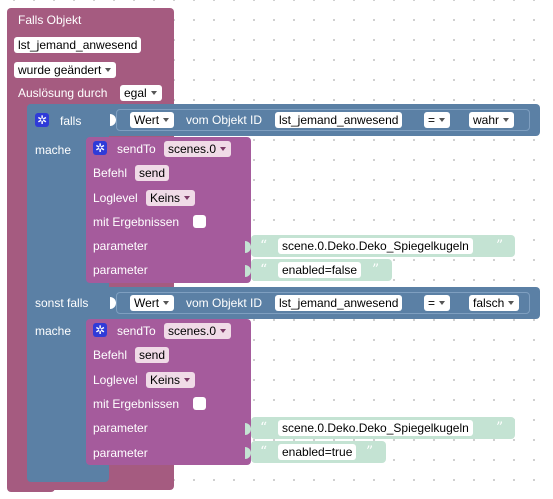 This screenshot has height=499, width=553. I want to click on cond2-of-object-label: vom Objekt ID, so click(224, 303).